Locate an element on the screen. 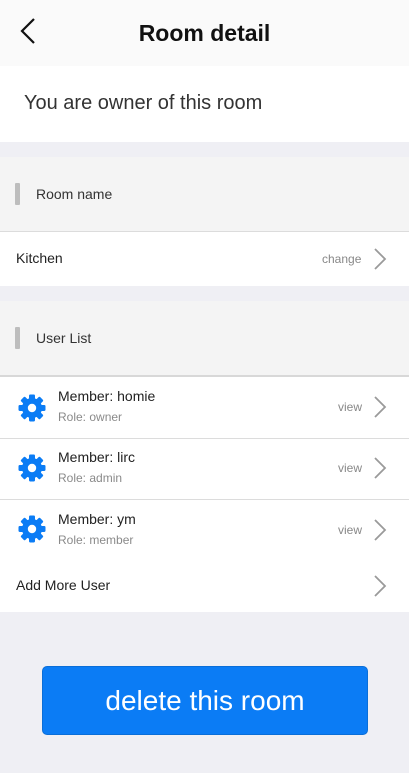  user-list-section-title: User List is located at coordinates (64, 338).